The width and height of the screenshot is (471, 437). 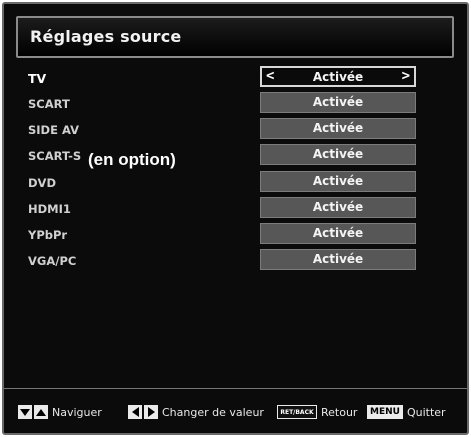 What do you see at coordinates (55, 156) in the screenshot?
I see `source-label-scart-s: SCART-S` at bounding box center [55, 156].